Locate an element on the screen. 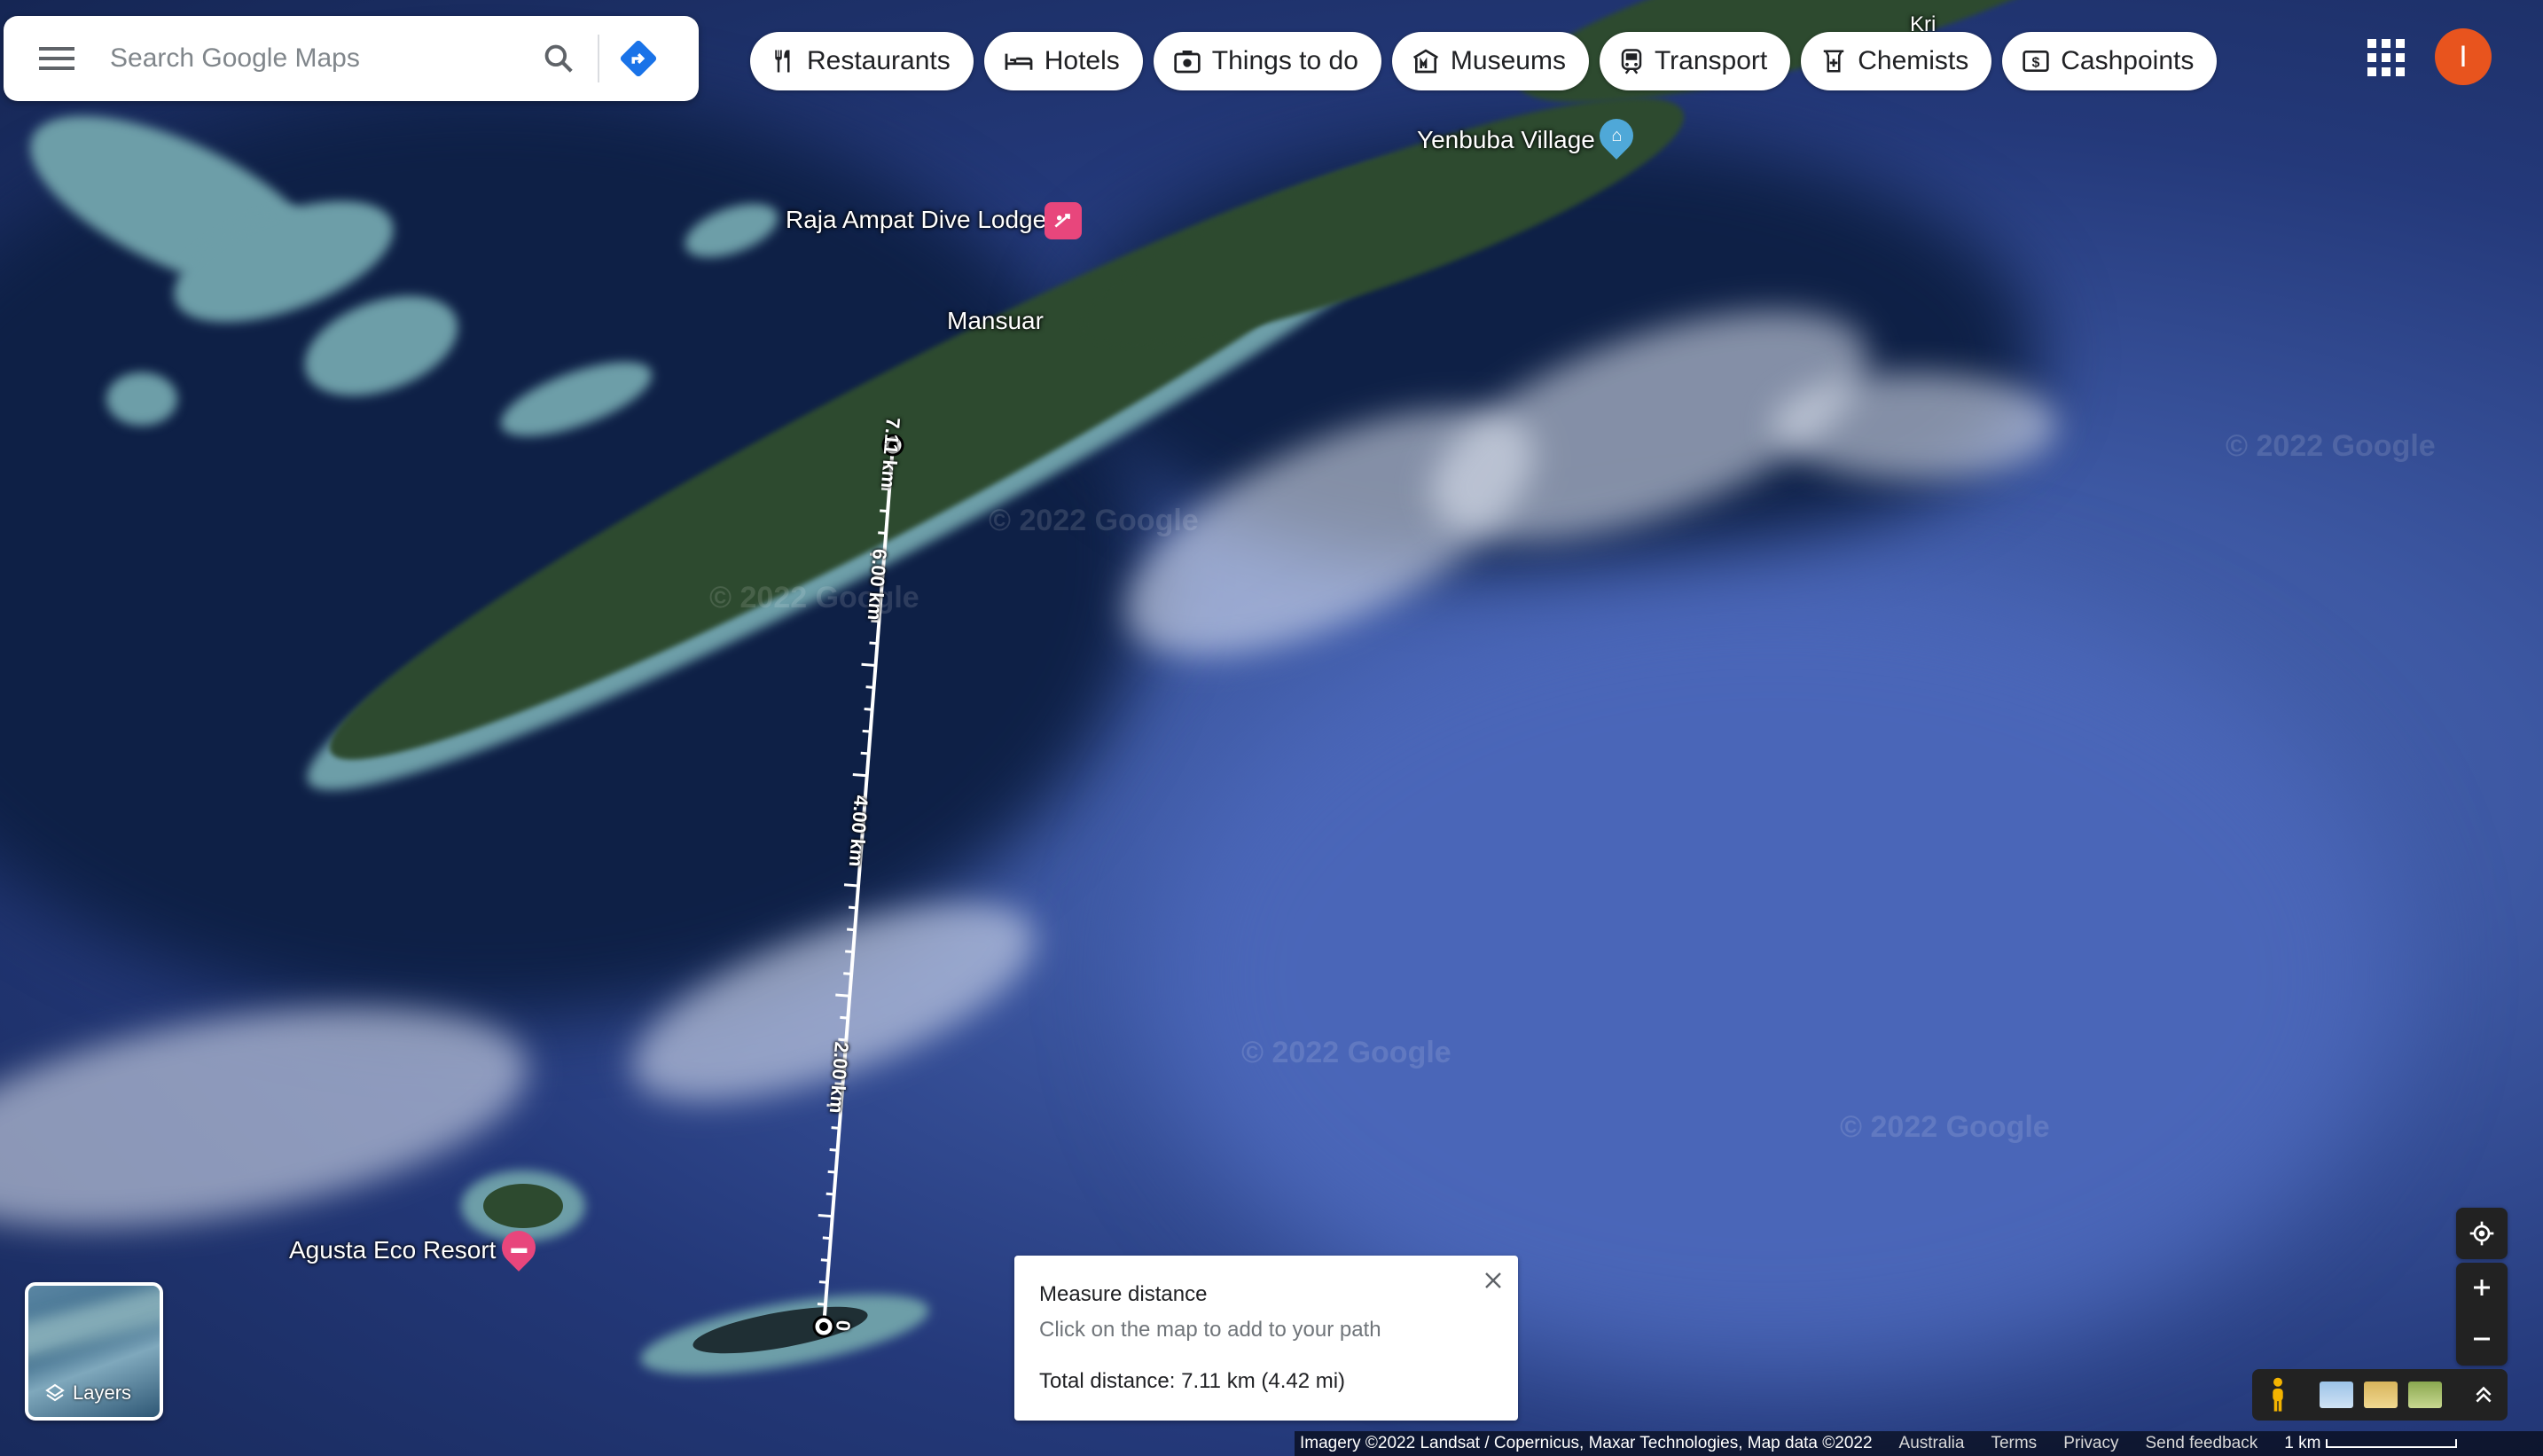  chip-things-to-do: Things to do is located at coordinates (1267, 61).